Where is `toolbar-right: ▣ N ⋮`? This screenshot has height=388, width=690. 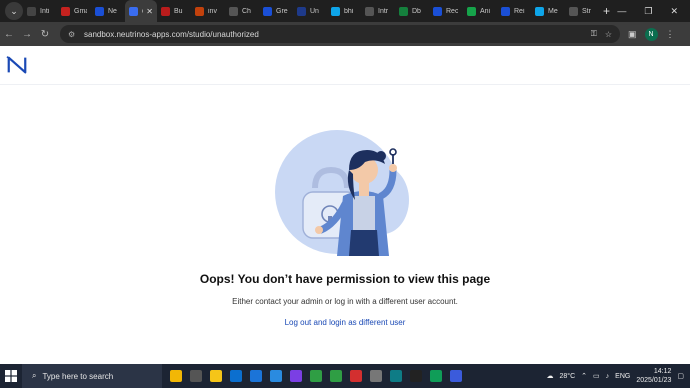
toolbar-right: ▣ N ⋮ is located at coordinates (651, 34).